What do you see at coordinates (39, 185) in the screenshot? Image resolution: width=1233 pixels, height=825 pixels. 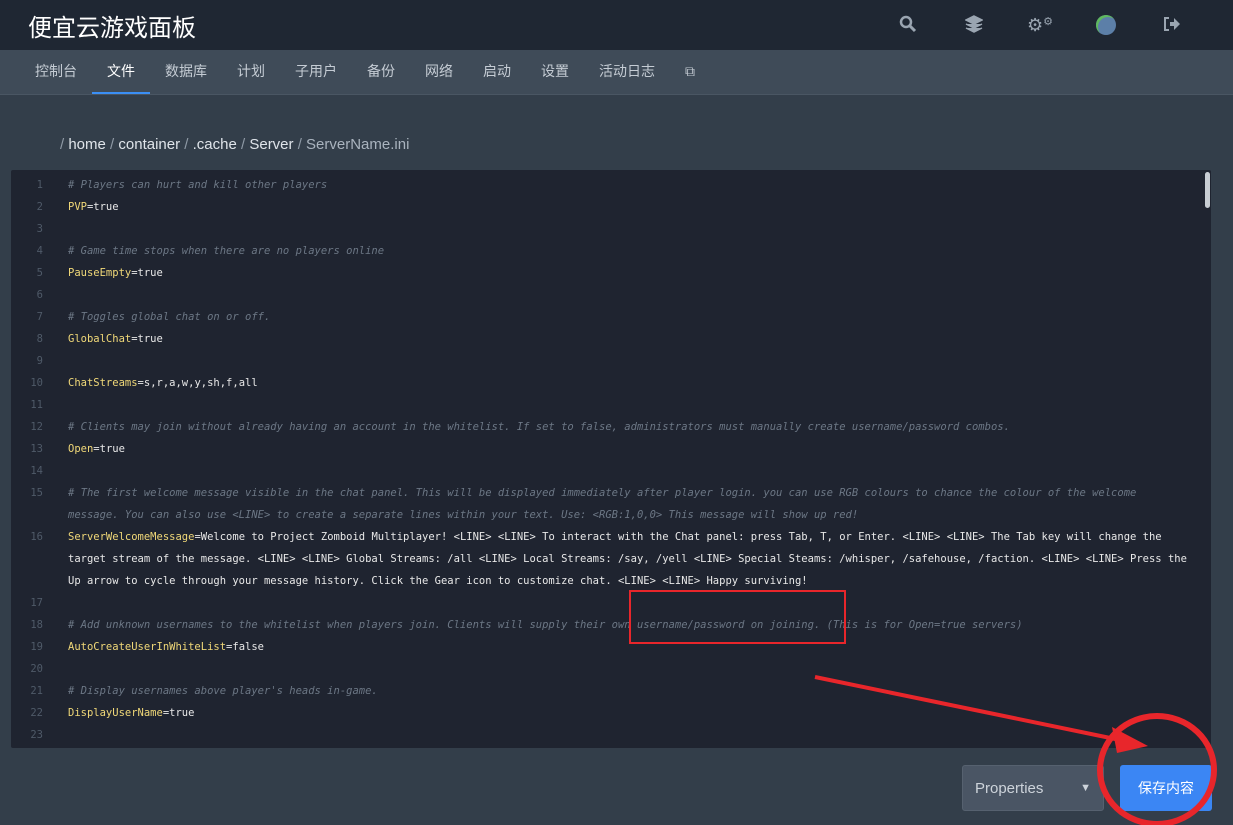 I see `line-number: 1` at bounding box center [39, 185].